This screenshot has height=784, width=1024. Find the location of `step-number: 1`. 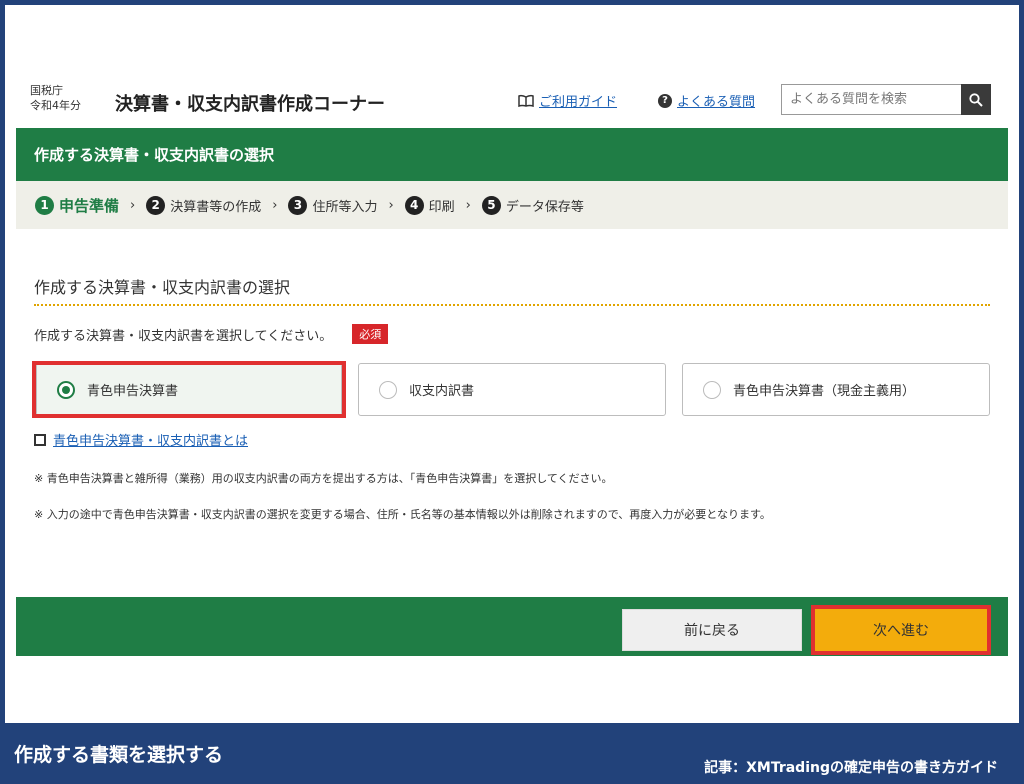

step-number: 1 is located at coordinates (44, 205).